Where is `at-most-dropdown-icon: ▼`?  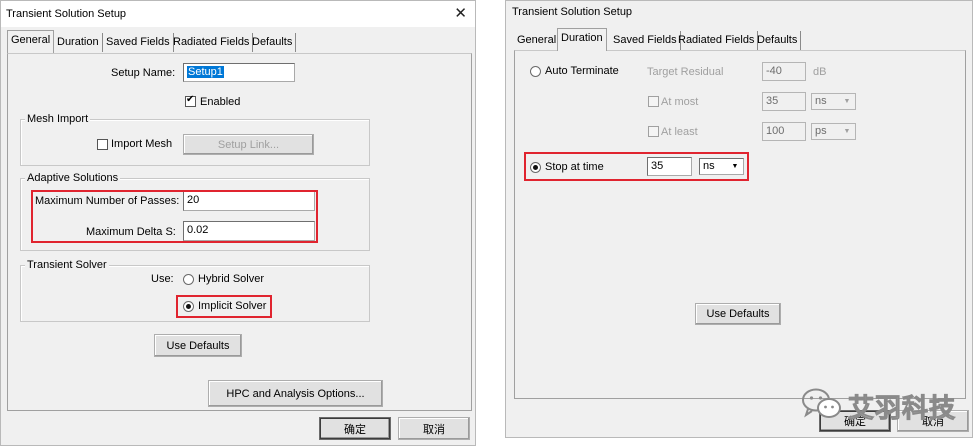 at-most-dropdown-icon: ▼ is located at coordinates (847, 101).